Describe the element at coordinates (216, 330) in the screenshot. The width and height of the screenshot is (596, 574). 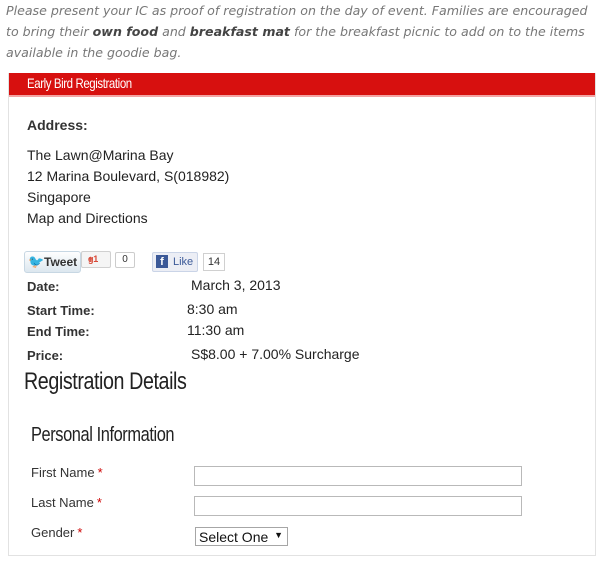
I see `end-time-value: 11:30 am` at that location.